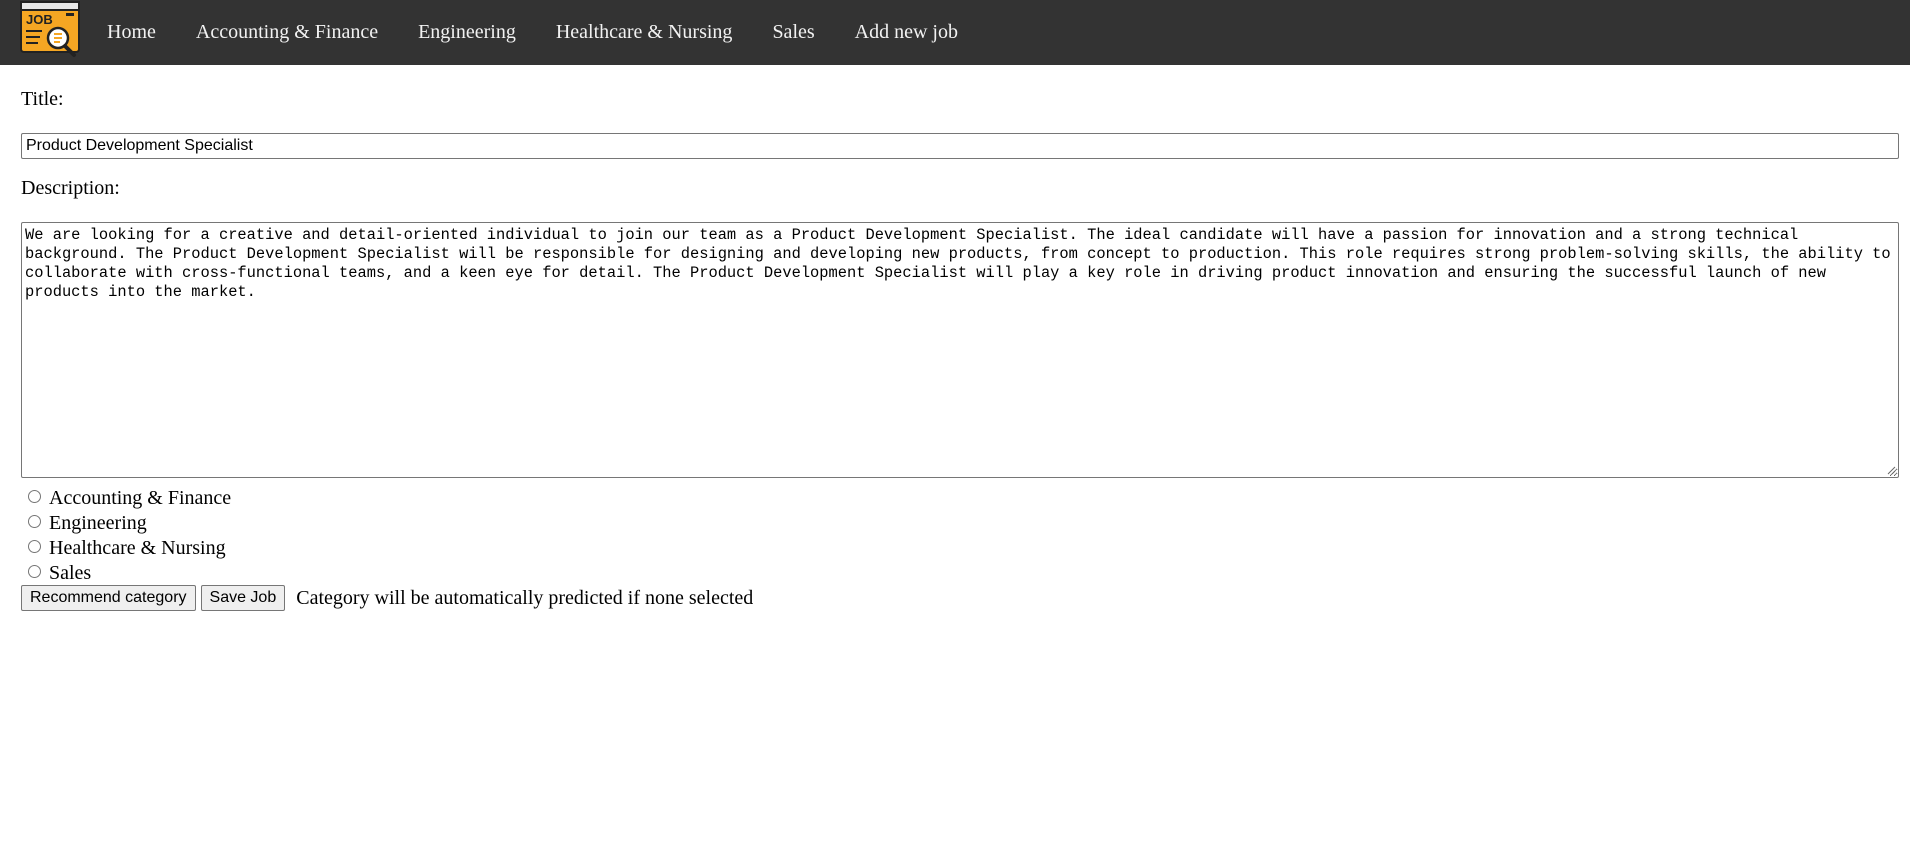  What do you see at coordinates (793, 32) in the screenshot?
I see `nav-sales: Sales` at bounding box center [793, 32].